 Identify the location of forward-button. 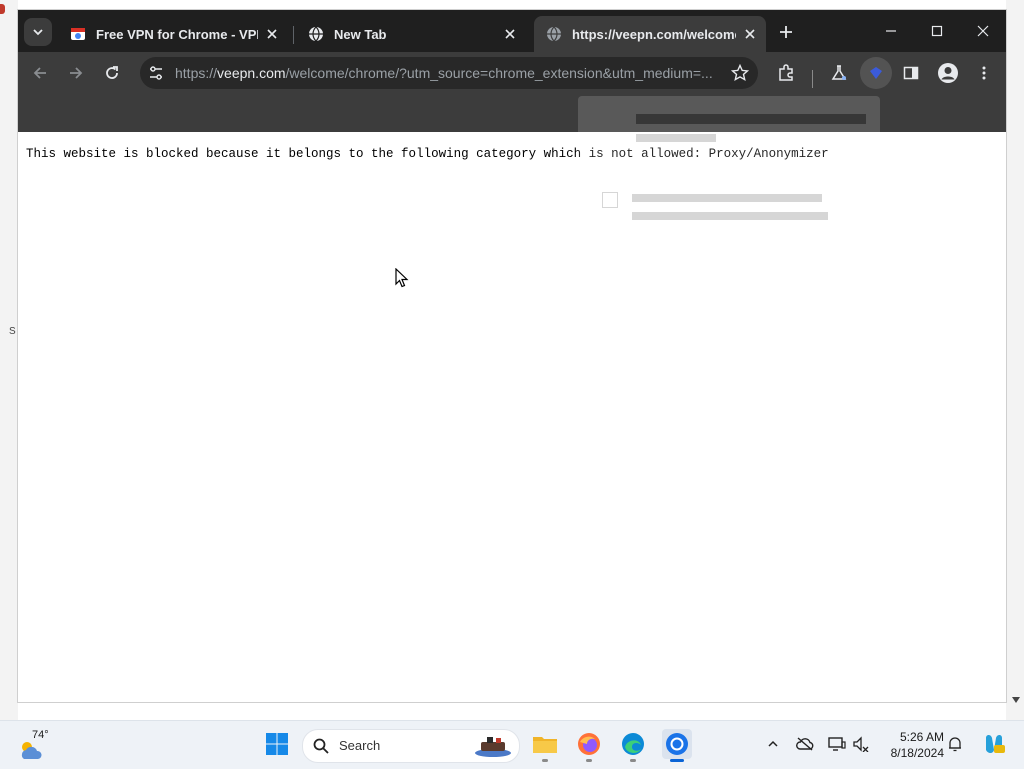
(76, 73).